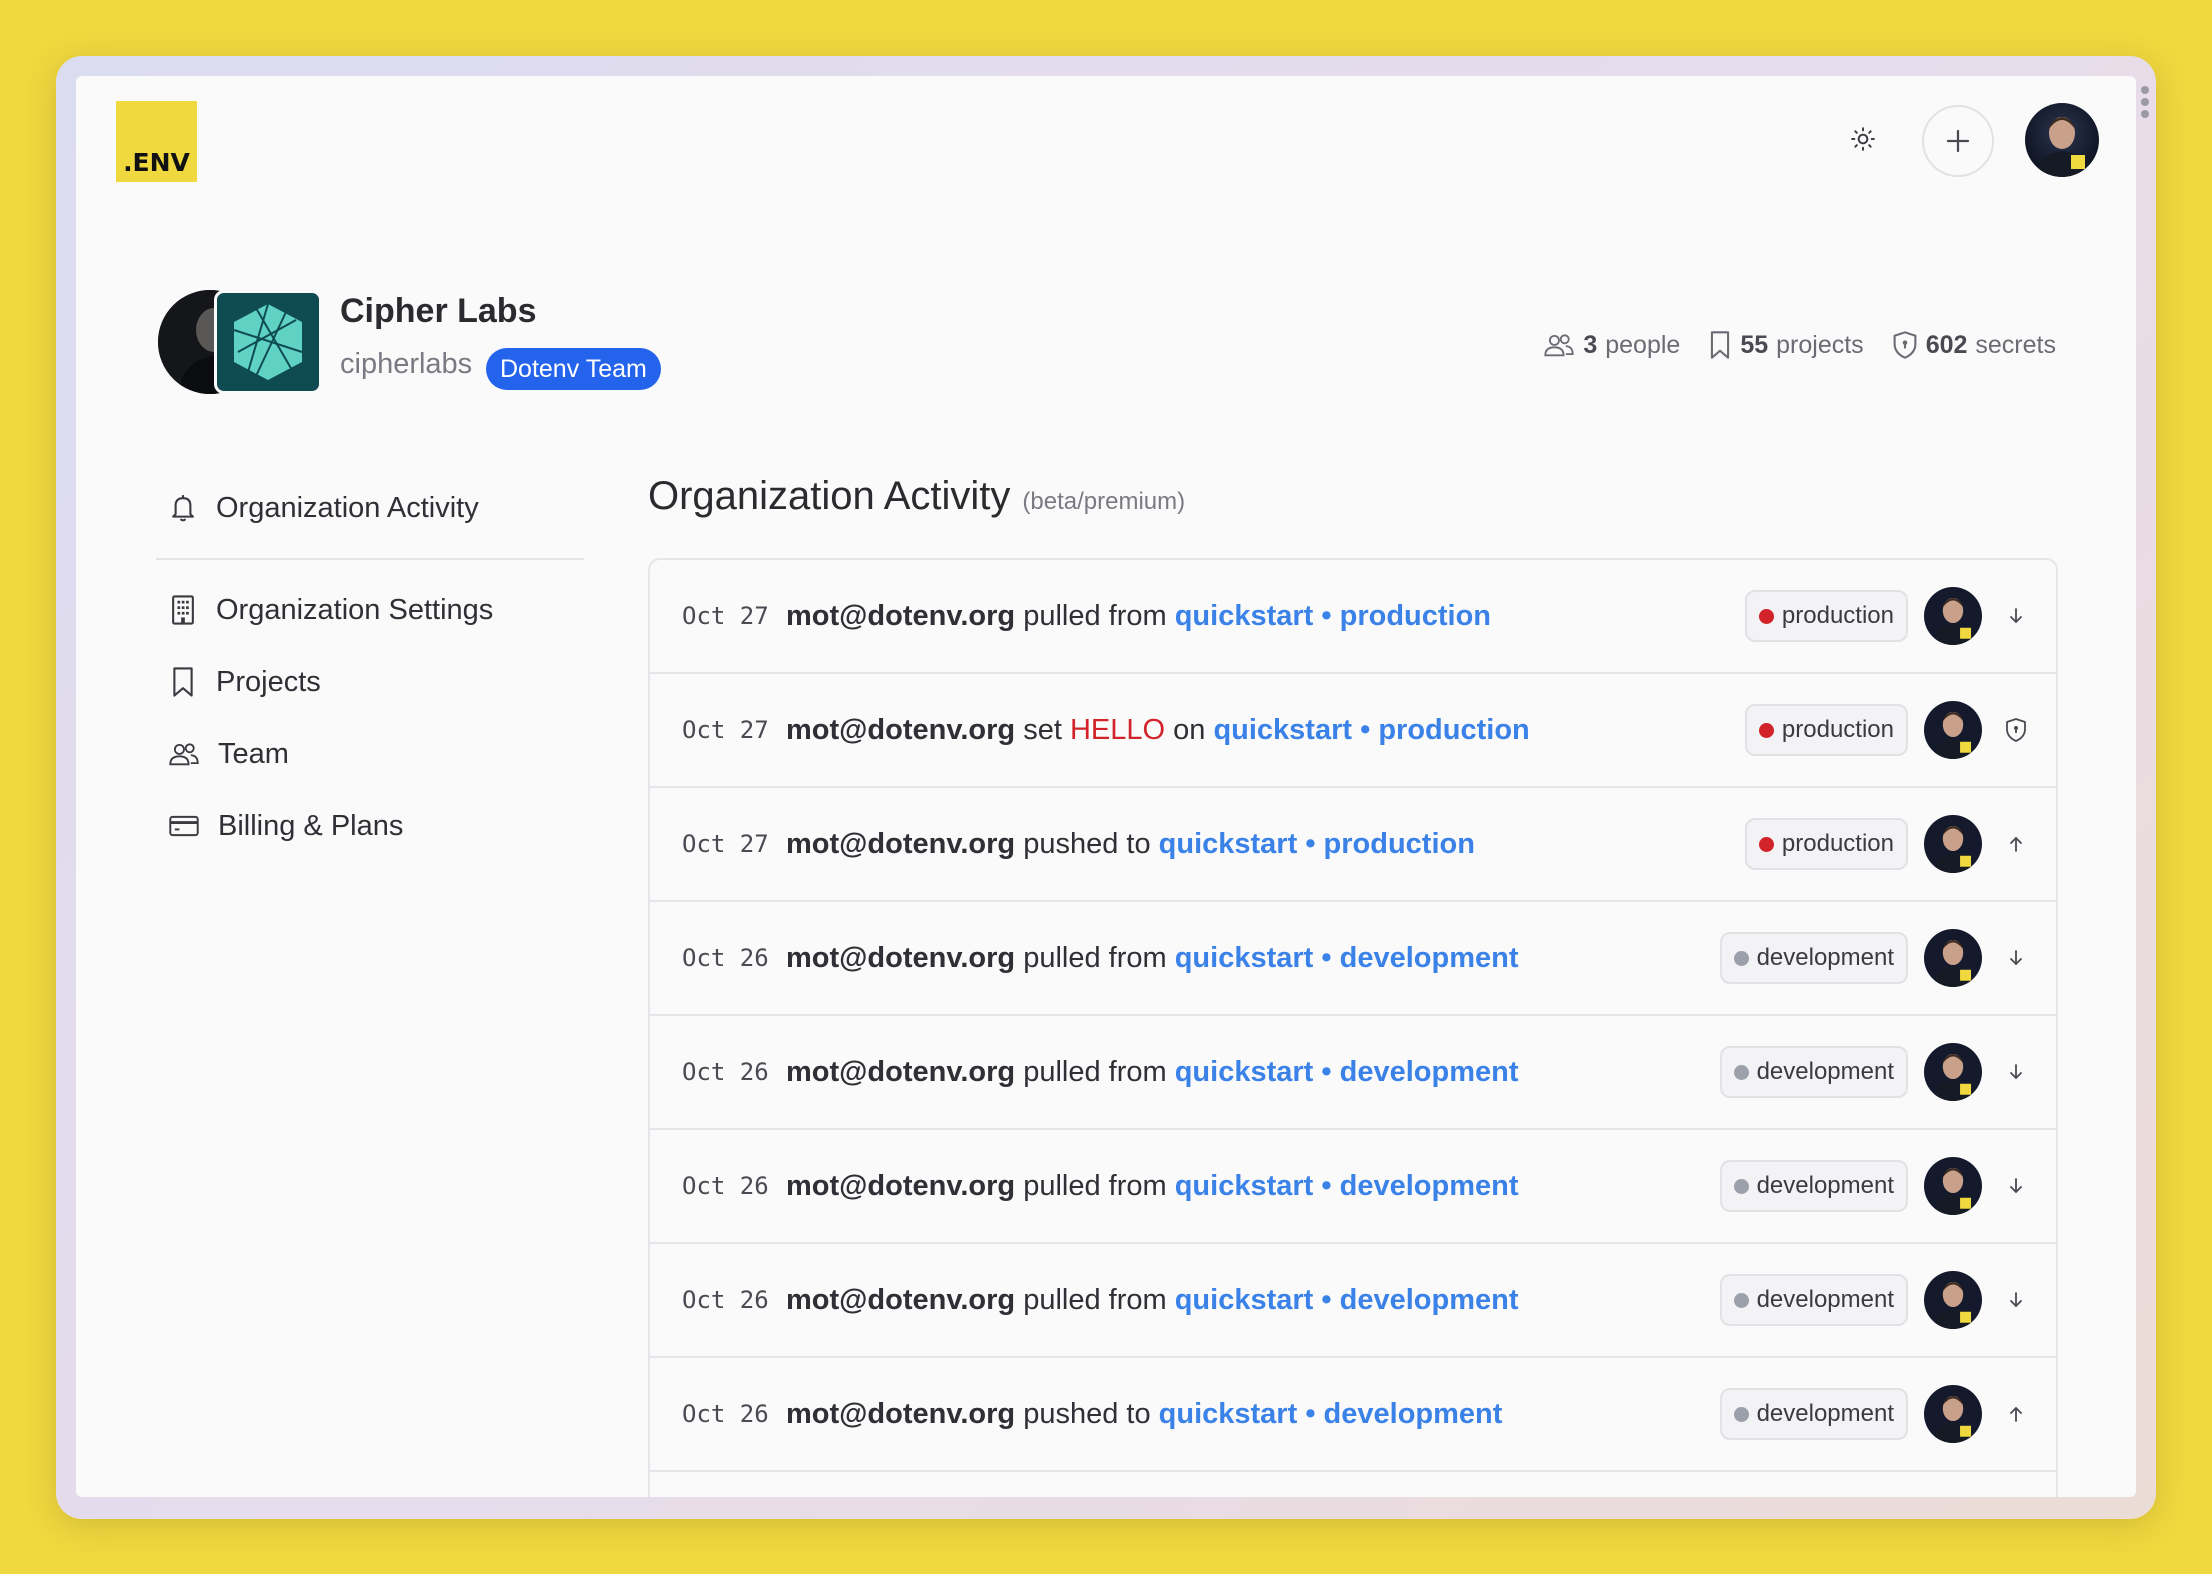 Image resolution: width=2212 pixels, height=1574 pixels. I want to click on people-stat: 3 people, so click(1611, 345).